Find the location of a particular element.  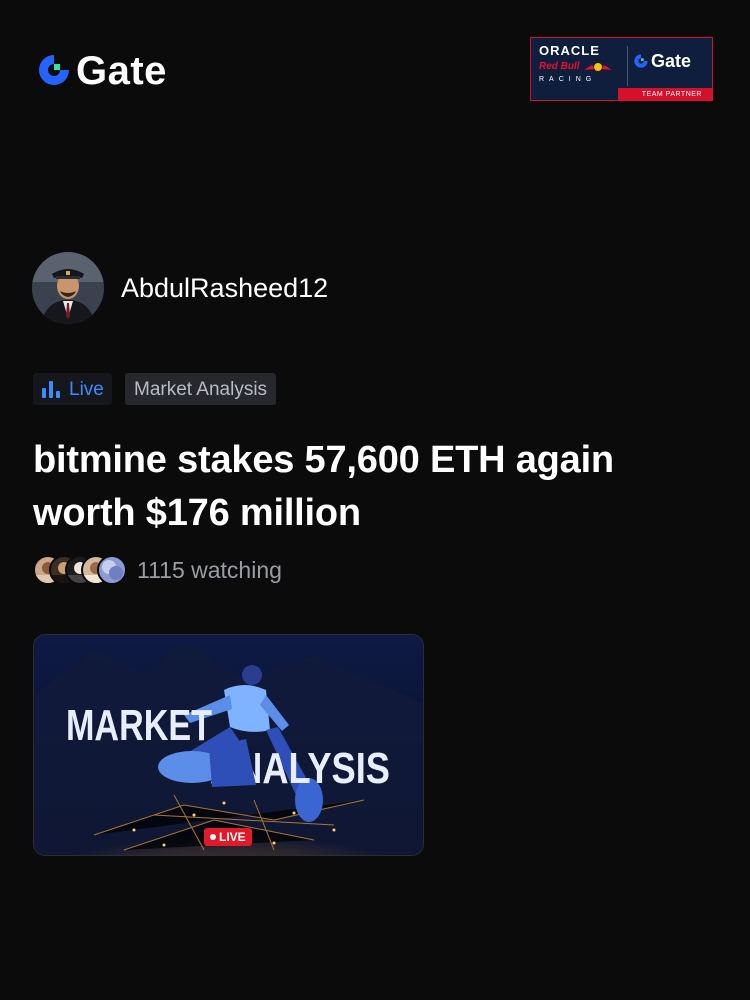

gate-logo-icon is located at coordinates (54, 70).